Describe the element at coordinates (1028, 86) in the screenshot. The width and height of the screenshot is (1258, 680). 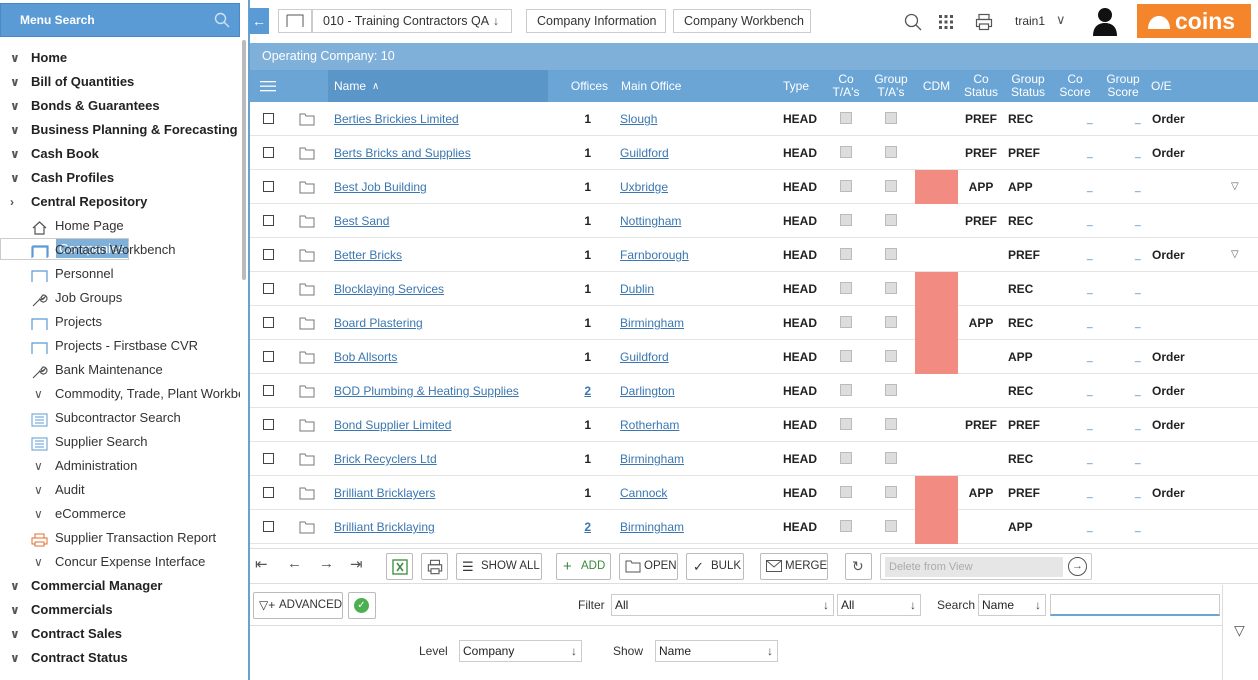
I see `column-group-status: Group Status` at that location.